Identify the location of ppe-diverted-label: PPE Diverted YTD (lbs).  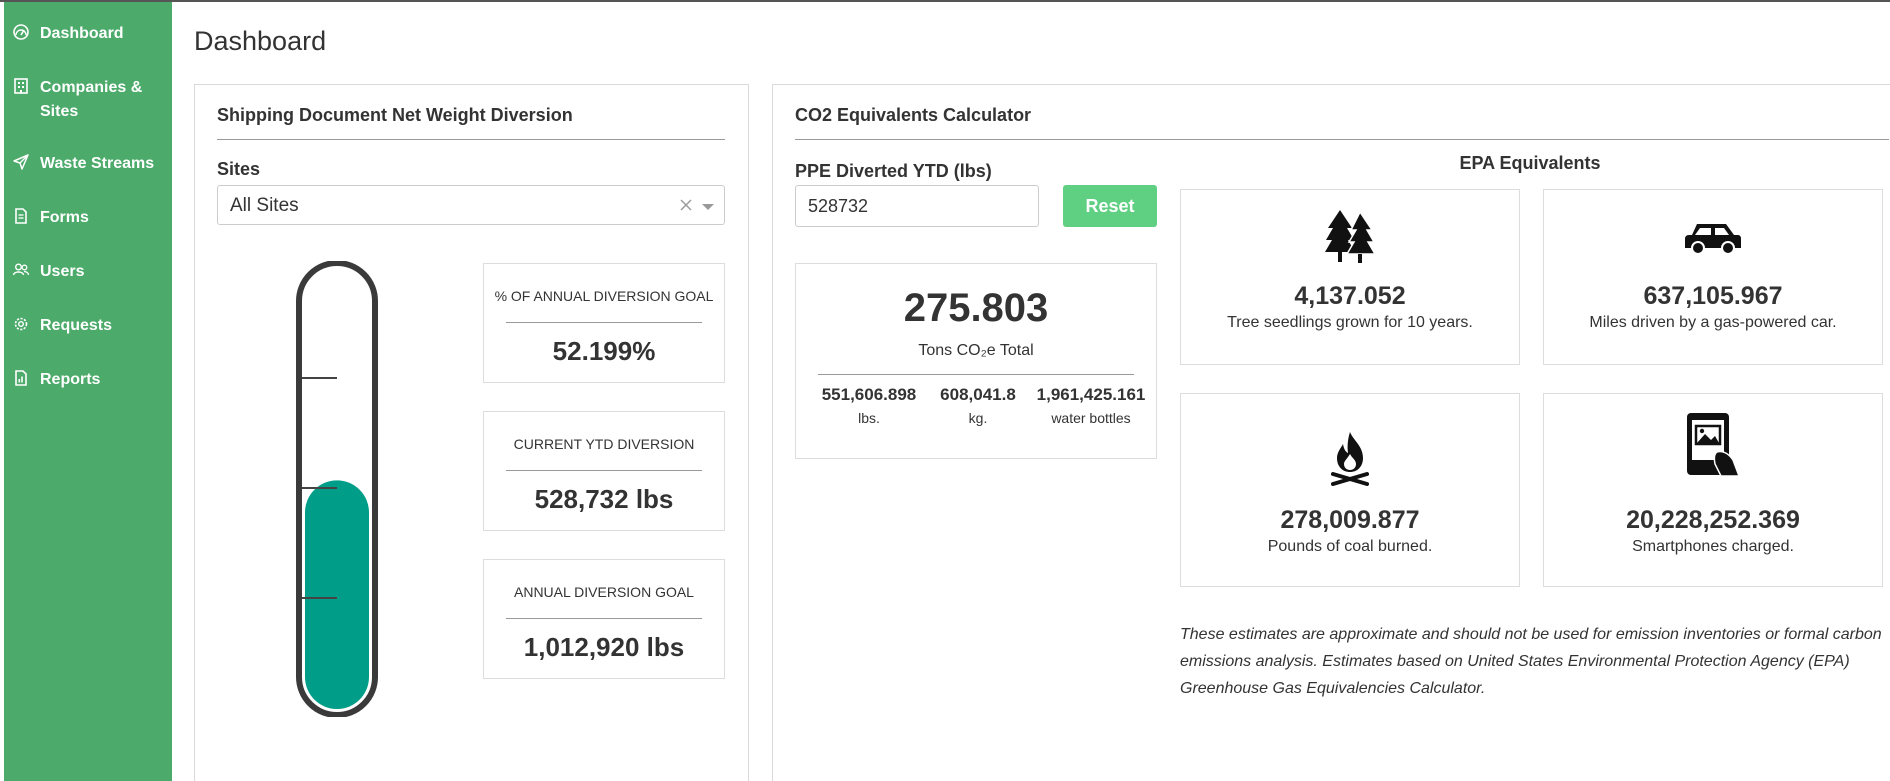
(893, 171).